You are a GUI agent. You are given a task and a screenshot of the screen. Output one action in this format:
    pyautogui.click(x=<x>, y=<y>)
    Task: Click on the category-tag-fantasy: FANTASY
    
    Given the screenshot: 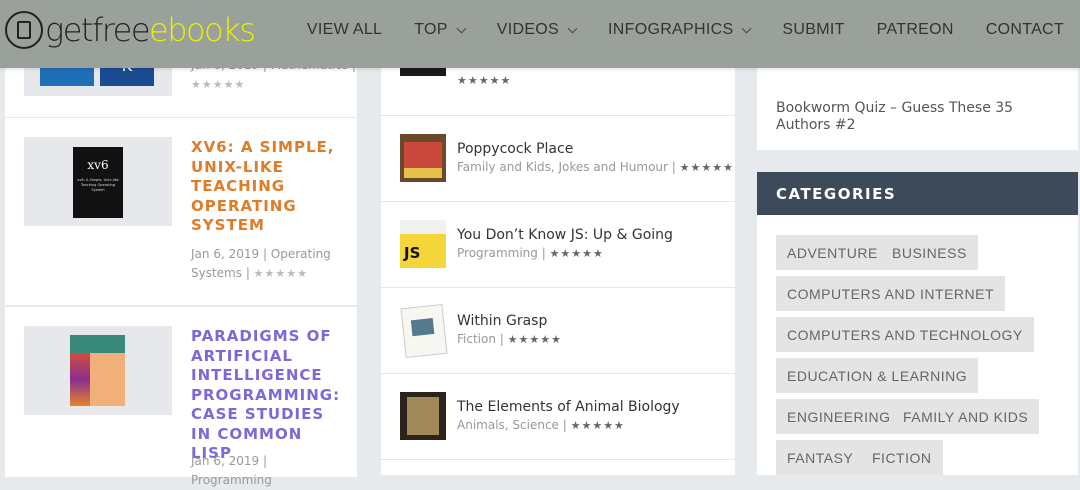 What is the action you would take?
    pyautogui.click(x=820, y=457)
    